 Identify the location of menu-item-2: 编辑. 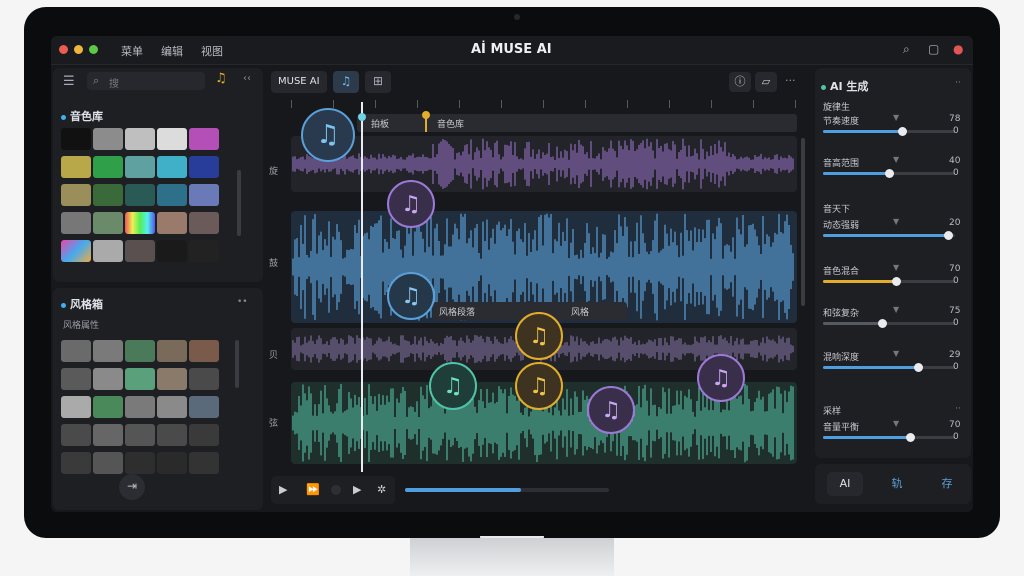
(172, 51).